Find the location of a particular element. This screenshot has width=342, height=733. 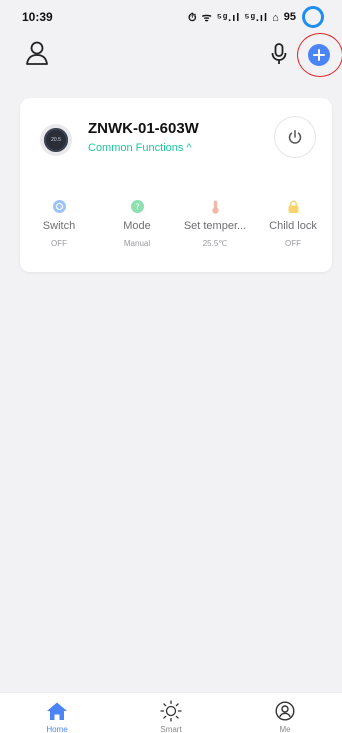

home-icon is located at coordinates (57, 711).